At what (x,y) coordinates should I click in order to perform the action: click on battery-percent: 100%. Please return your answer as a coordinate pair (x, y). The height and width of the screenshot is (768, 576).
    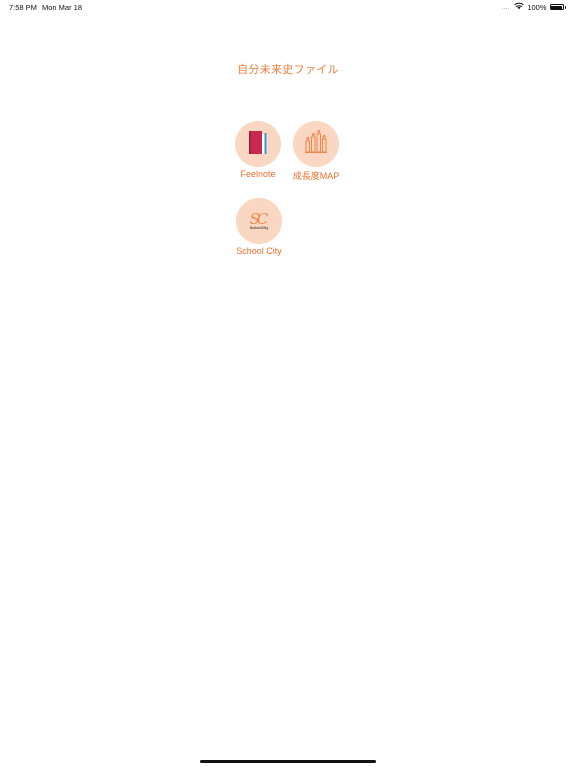
    Looking at the image, I should click on (537, 7).